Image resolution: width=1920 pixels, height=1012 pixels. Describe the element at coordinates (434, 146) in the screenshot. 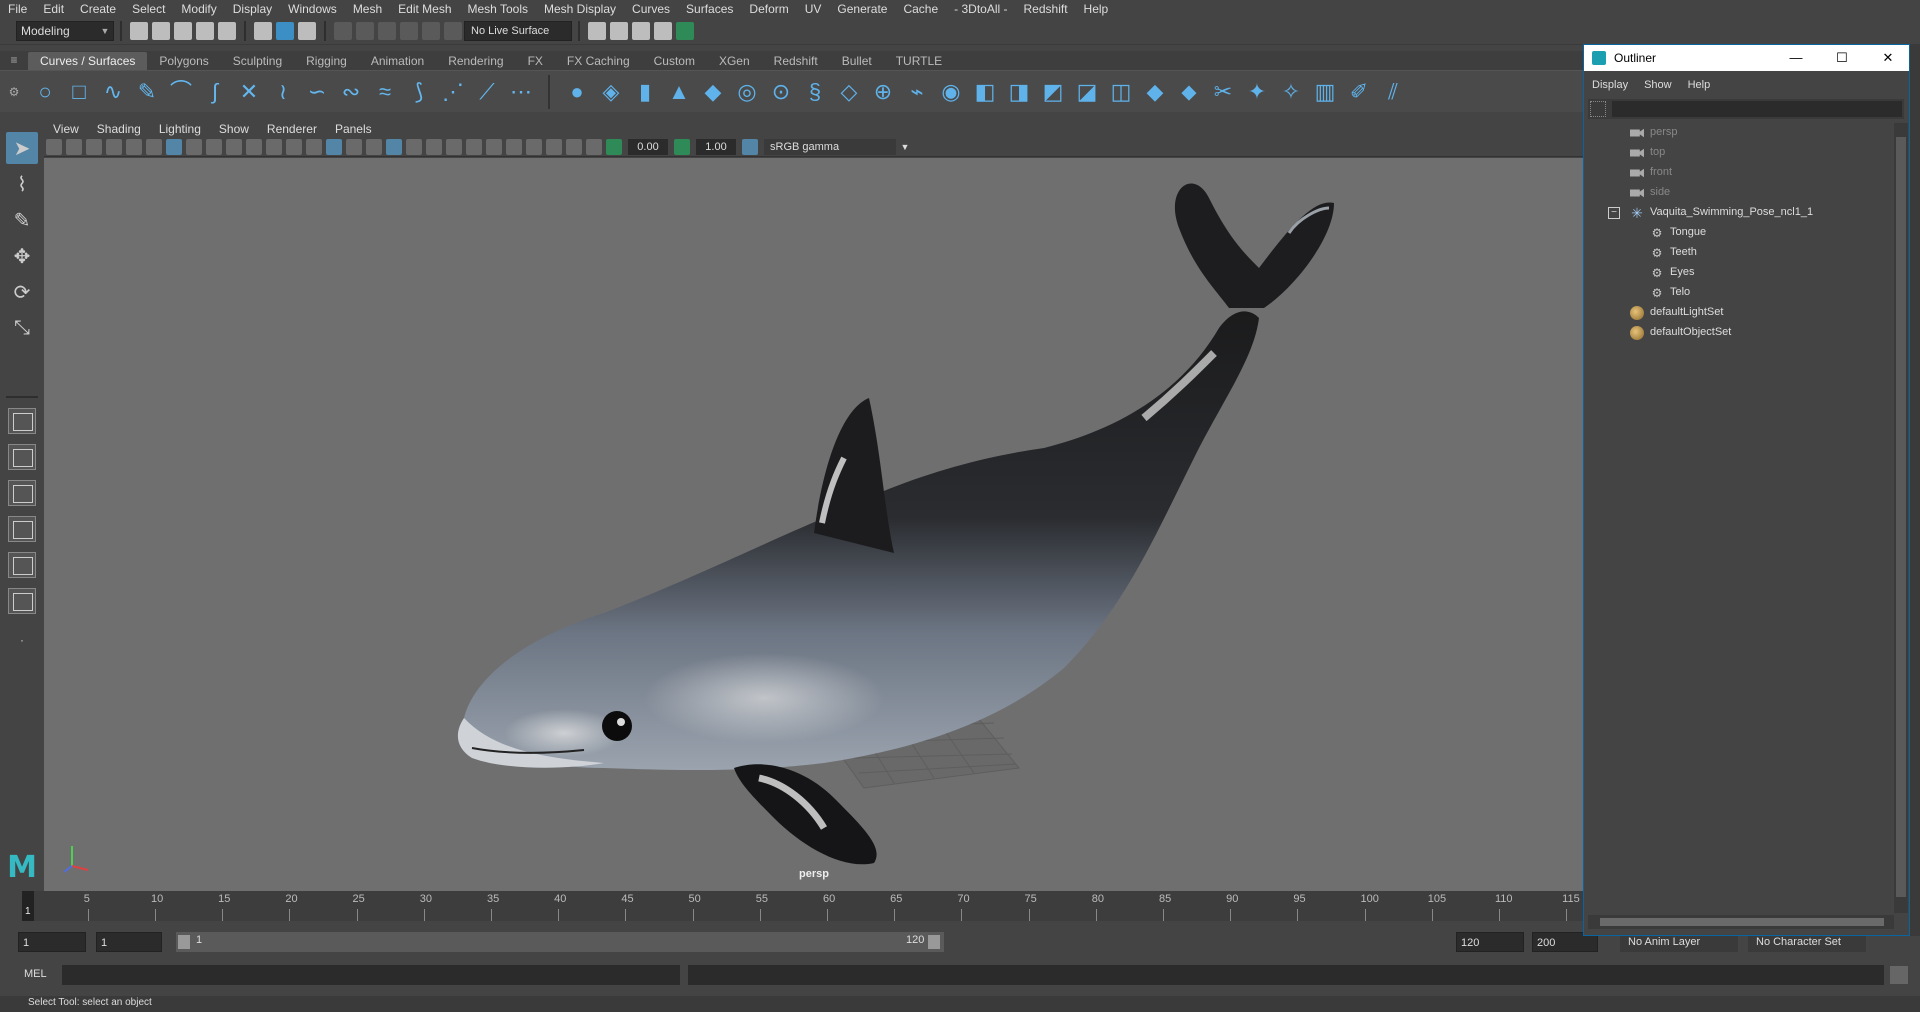

I see `shadows-icon` at that location.